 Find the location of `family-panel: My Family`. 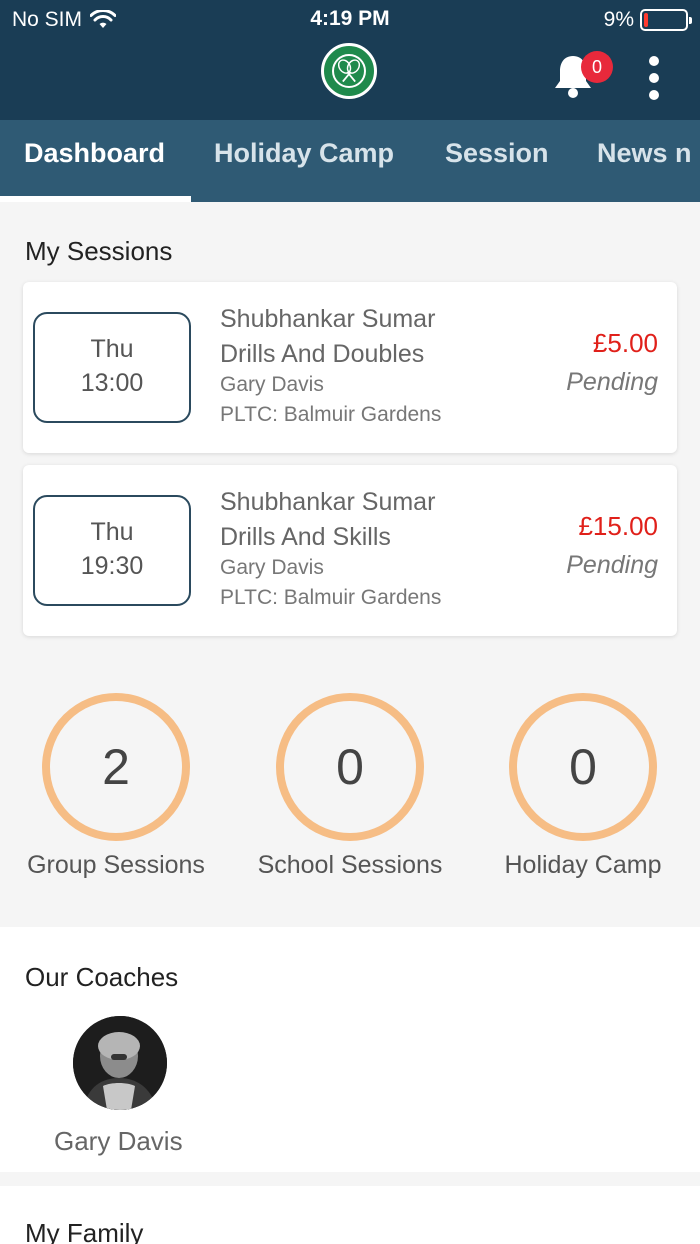

family-panel: My Family is located at coordinates (350, 1215).